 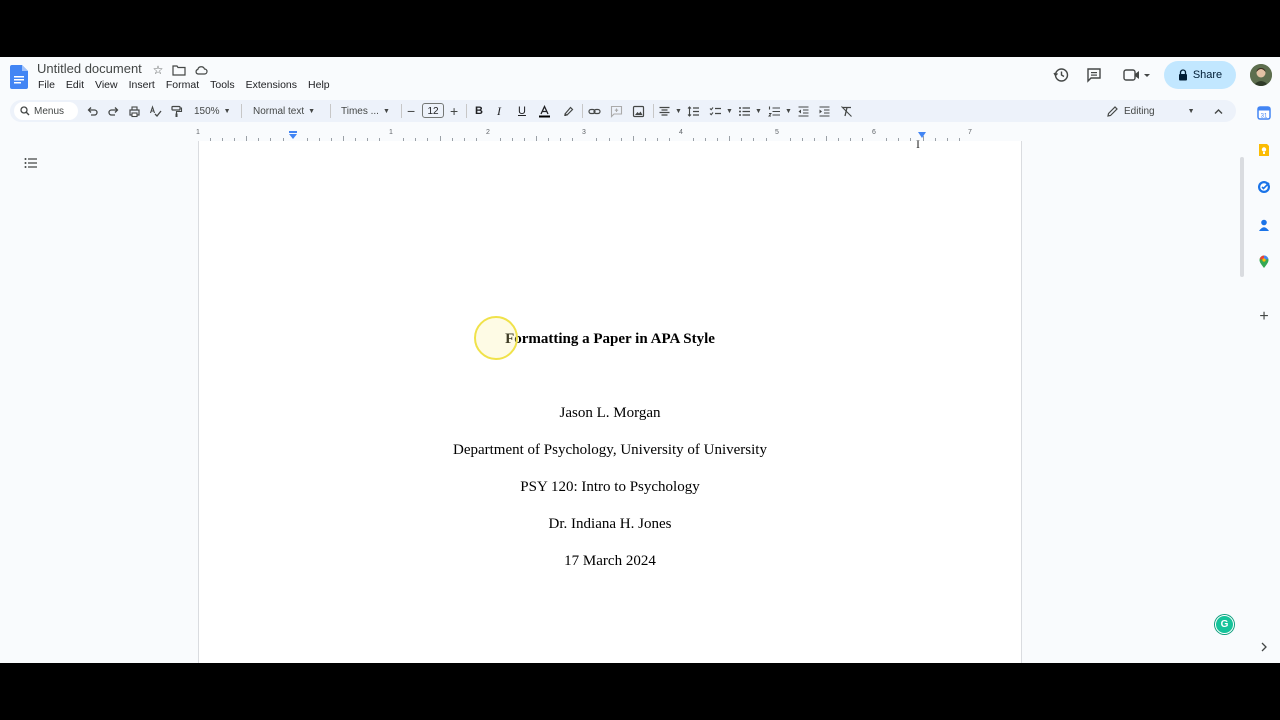 I want to click on menu-edit: Edit, so click(x=75, y=85).